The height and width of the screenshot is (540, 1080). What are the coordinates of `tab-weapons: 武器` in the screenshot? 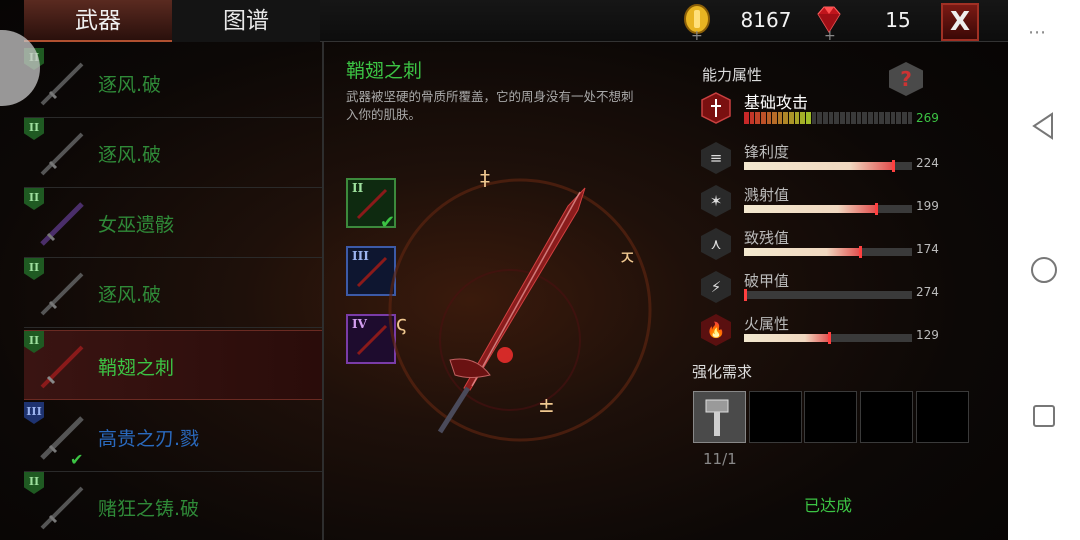 It's located at (98, 21).